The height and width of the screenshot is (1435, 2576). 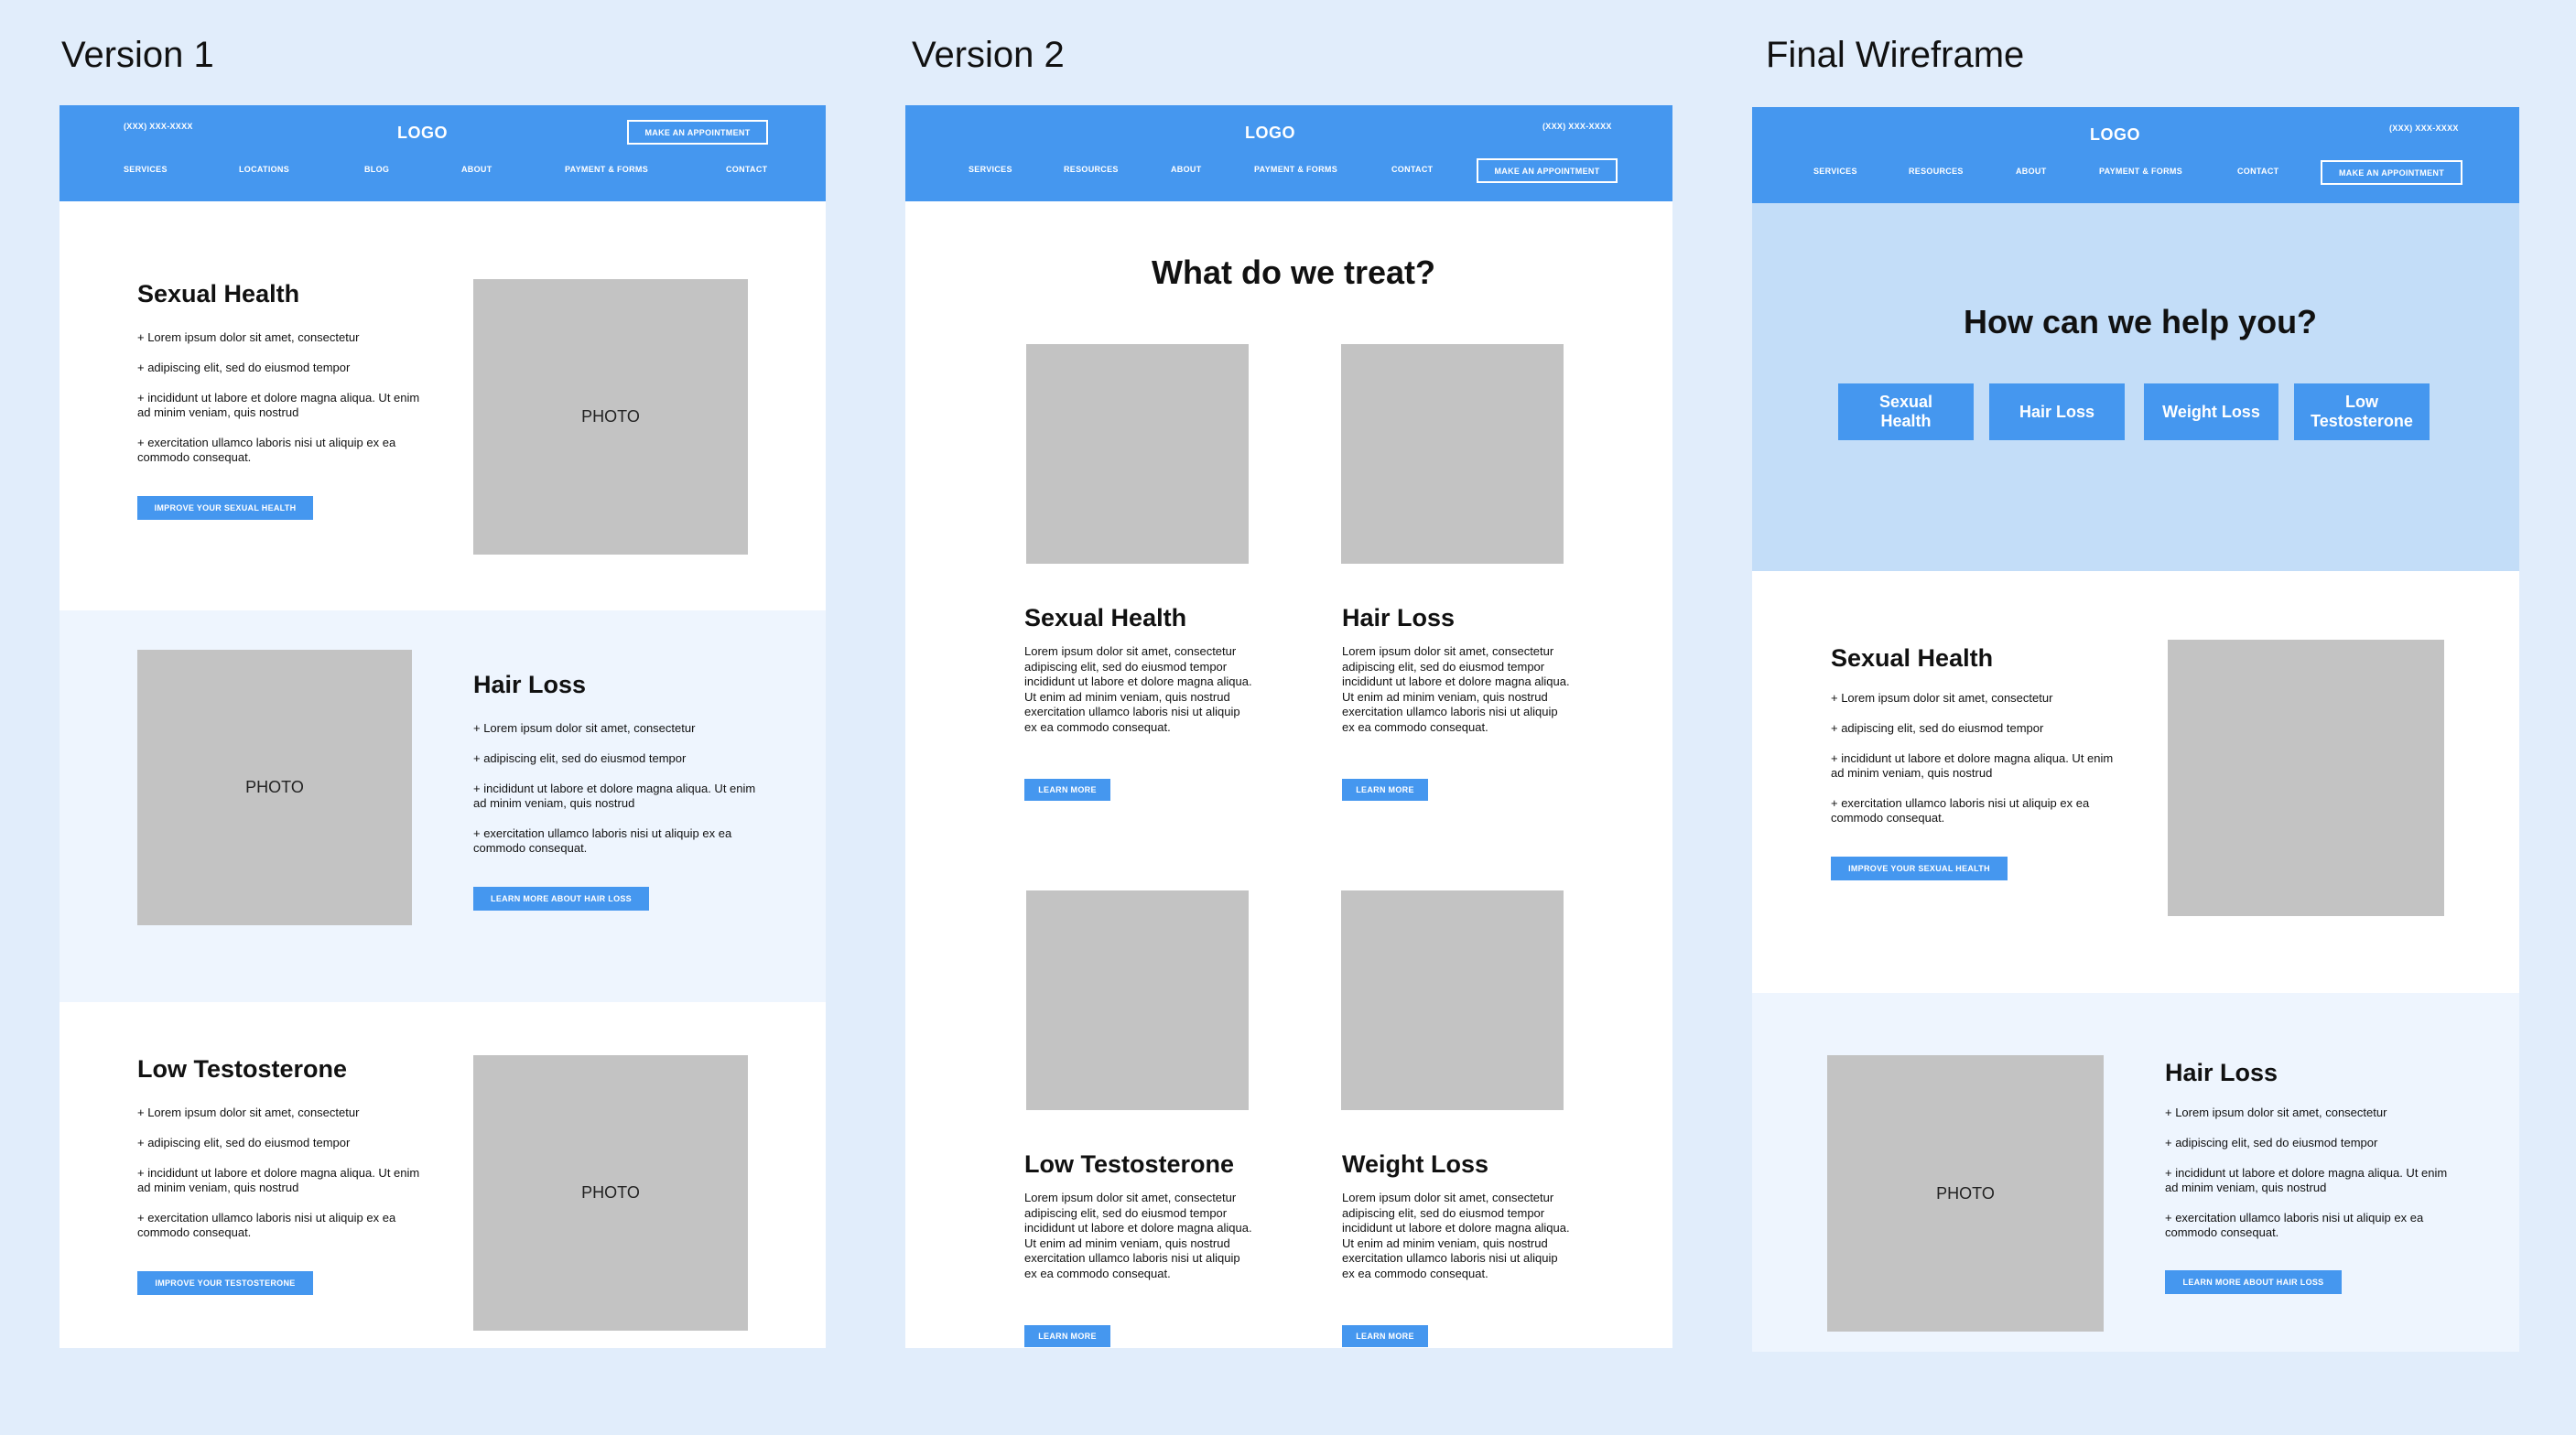 I want to click on v1-nav-link: BLOG, so click(x=377, y=169).